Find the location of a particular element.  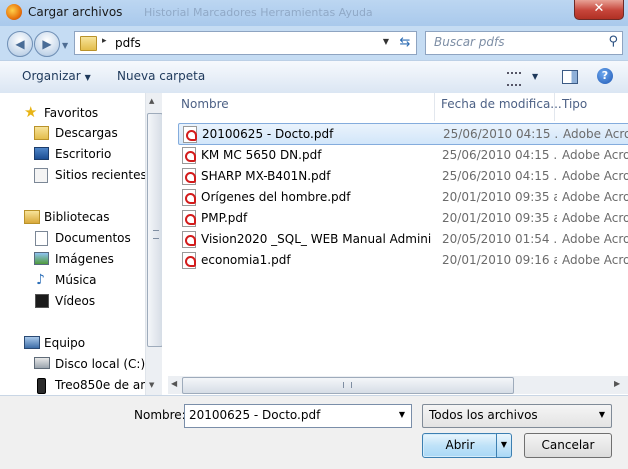

column-header-name: Nombre is located at coordinates (205, 104).